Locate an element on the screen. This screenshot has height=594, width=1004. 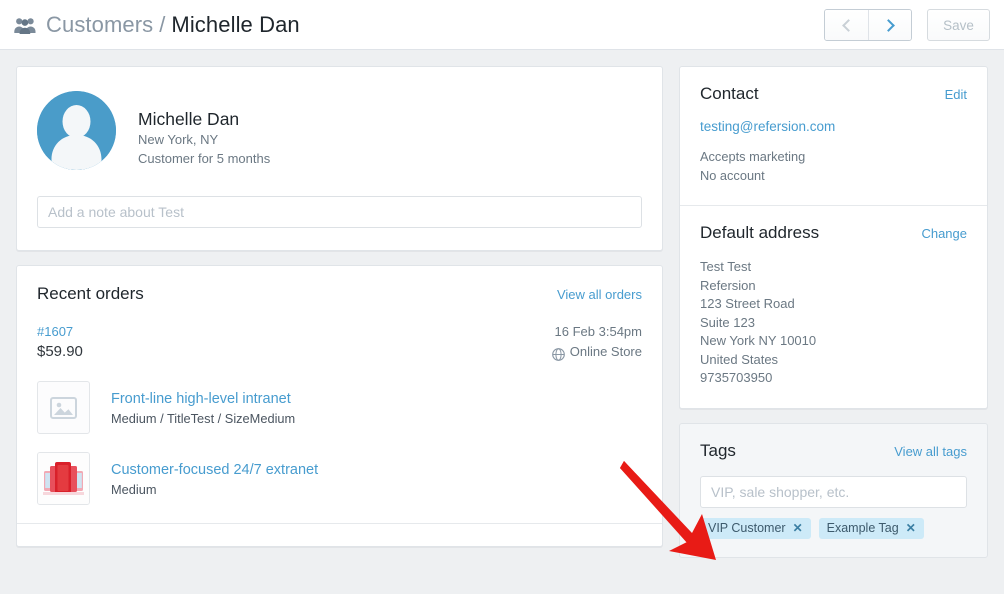
product-photo-icon is located at coordinates (63, 478).